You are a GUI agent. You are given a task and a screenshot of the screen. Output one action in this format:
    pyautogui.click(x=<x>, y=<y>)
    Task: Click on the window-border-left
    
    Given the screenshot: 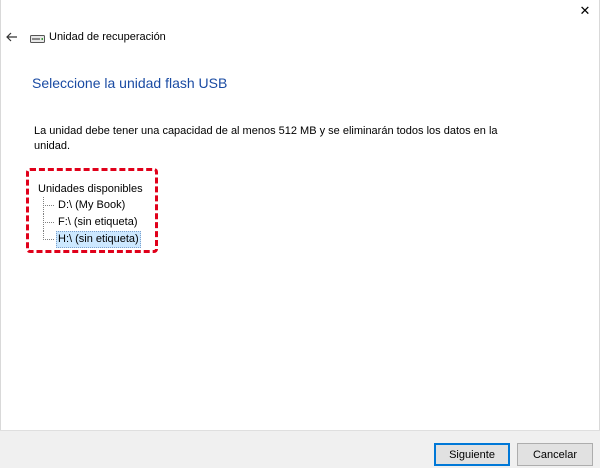 What is the action you would take?
    pyautogui.click(x=0, y=234)
    